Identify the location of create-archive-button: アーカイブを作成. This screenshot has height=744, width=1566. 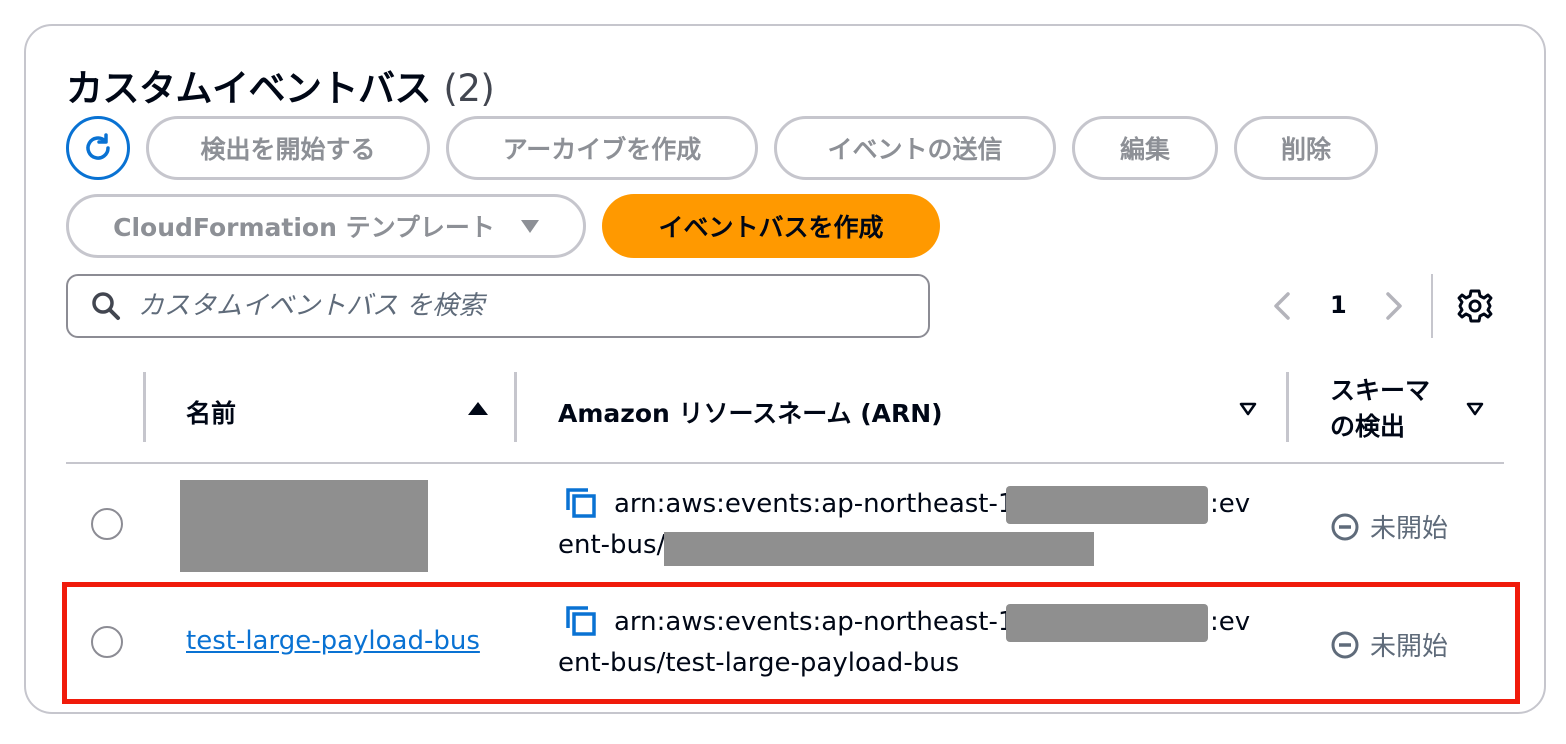
(602, 148).